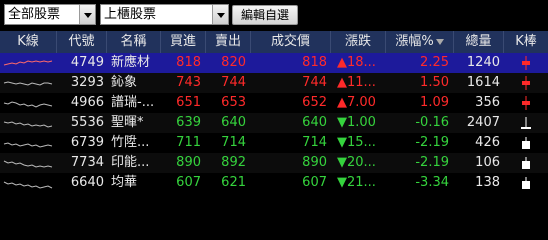 The width and height of the screenshot is (548, 240). I want to click on cell-bid: 743, so click(188, 82).